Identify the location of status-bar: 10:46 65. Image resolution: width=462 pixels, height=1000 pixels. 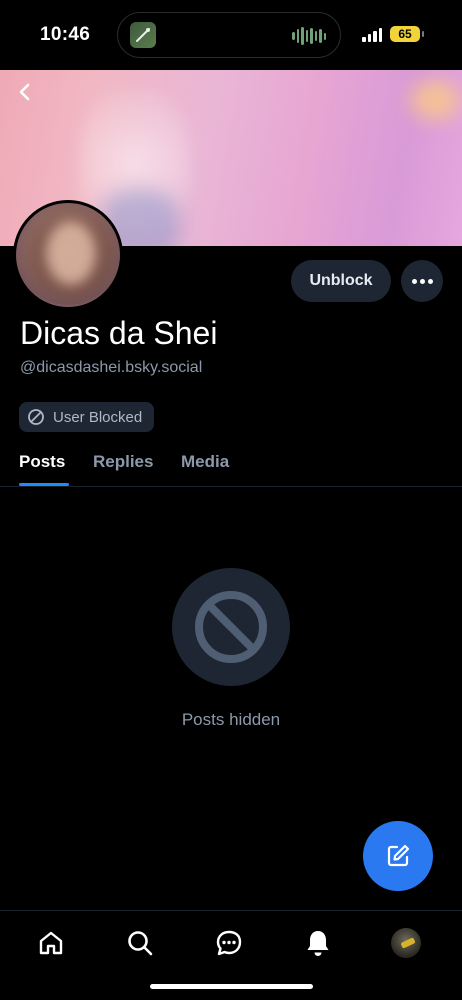
(231, 35).